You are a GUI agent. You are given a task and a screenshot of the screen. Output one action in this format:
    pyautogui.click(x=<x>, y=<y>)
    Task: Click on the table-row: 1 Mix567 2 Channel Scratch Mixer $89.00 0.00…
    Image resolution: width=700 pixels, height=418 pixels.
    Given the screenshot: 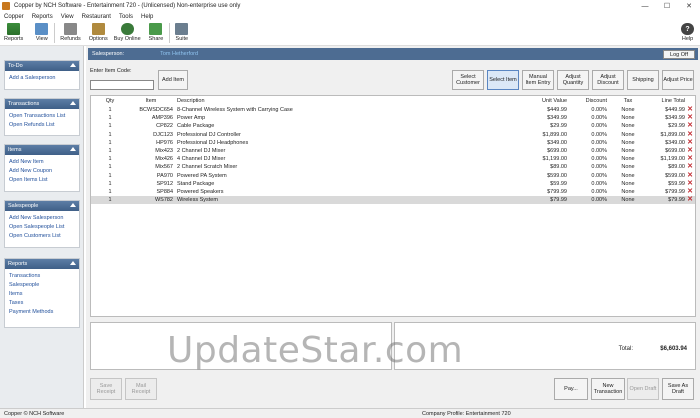 What is the action you would take?
    pyautogui.click(x=393, y=167)
    